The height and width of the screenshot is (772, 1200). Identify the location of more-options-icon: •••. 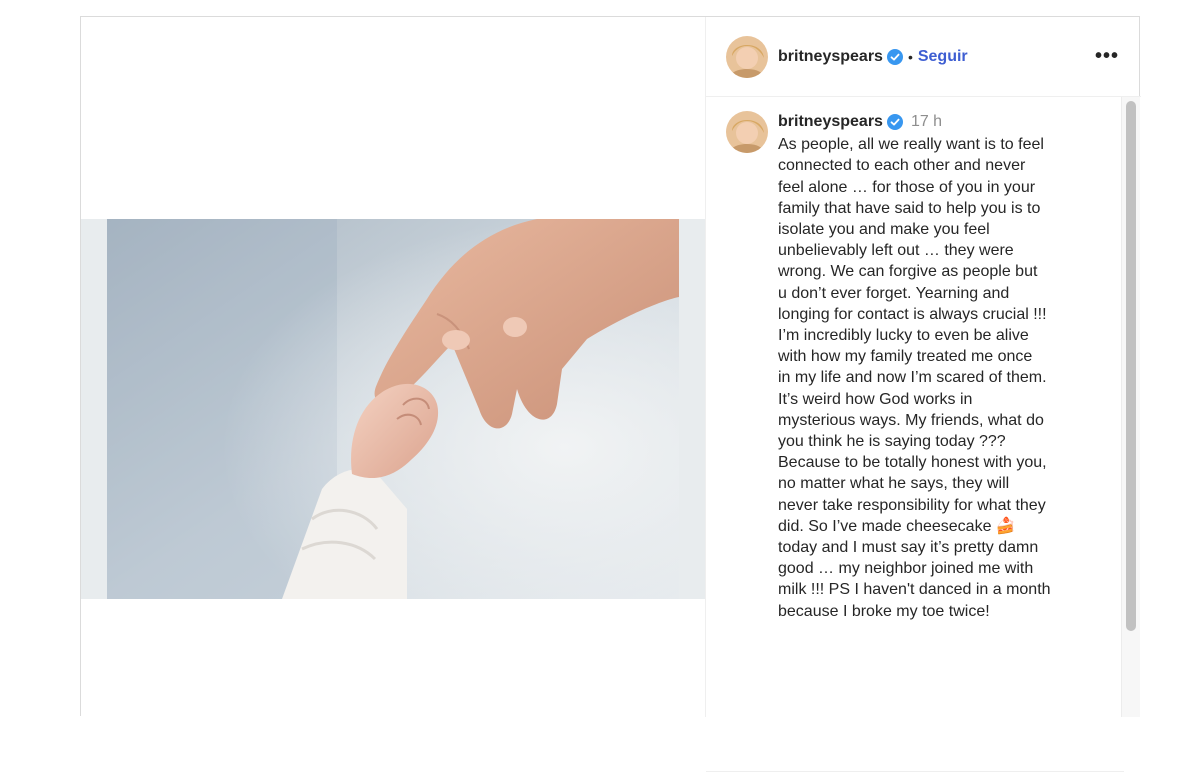
(1107, 56).